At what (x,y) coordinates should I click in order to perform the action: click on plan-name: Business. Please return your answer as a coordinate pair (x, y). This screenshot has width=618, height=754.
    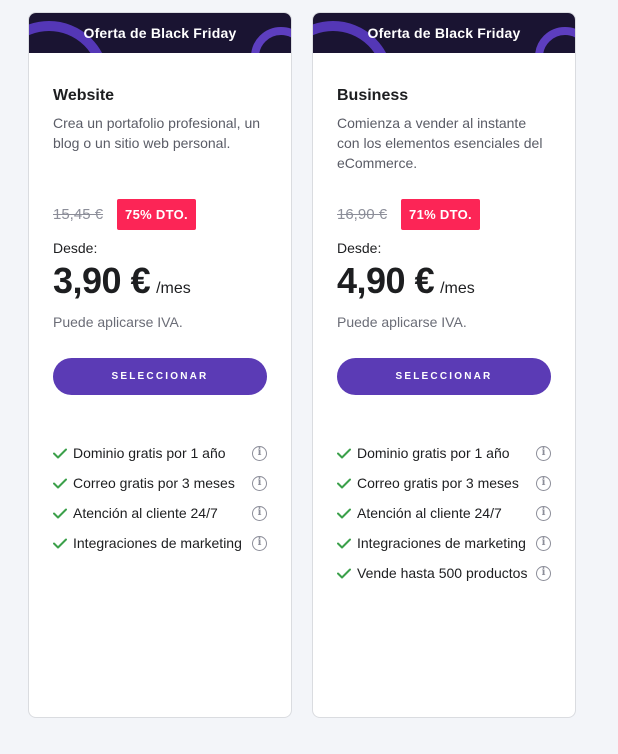
    Looking at the image, I should click on (373, 95).